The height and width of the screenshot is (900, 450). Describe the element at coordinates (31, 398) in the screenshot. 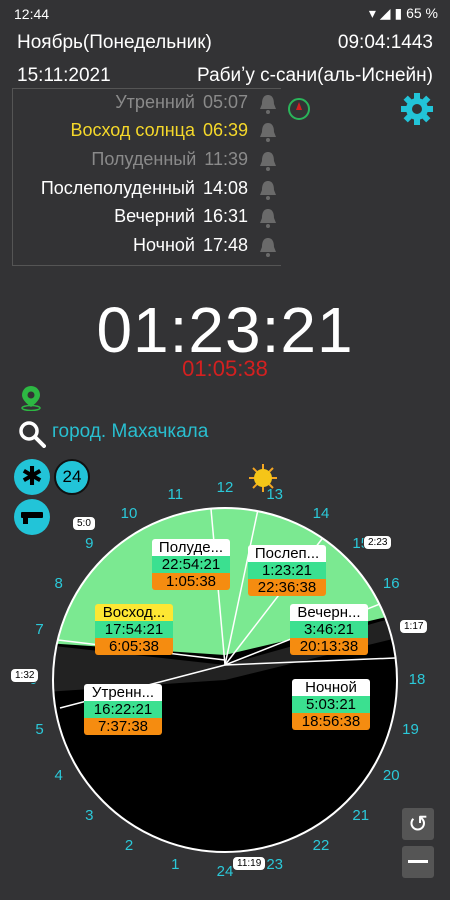

I see `location-pin-icon` at that location.